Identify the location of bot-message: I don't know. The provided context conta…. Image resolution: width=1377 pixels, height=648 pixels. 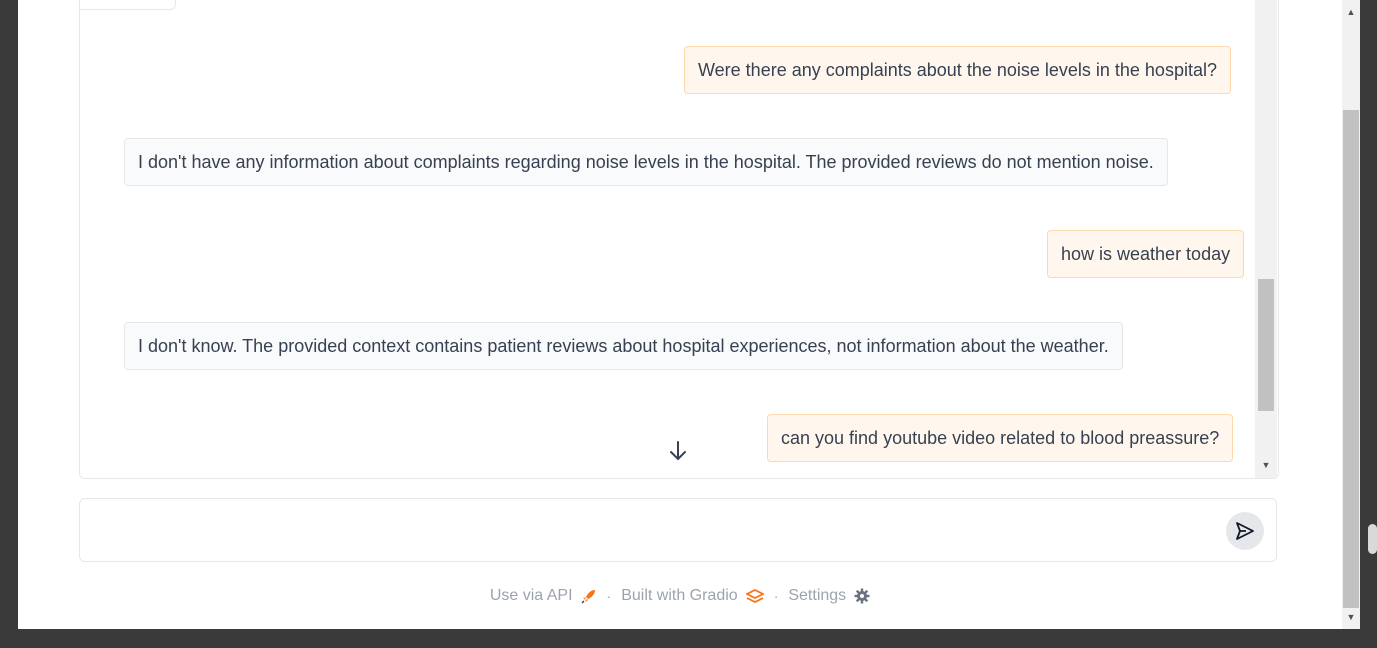
(623, 346).